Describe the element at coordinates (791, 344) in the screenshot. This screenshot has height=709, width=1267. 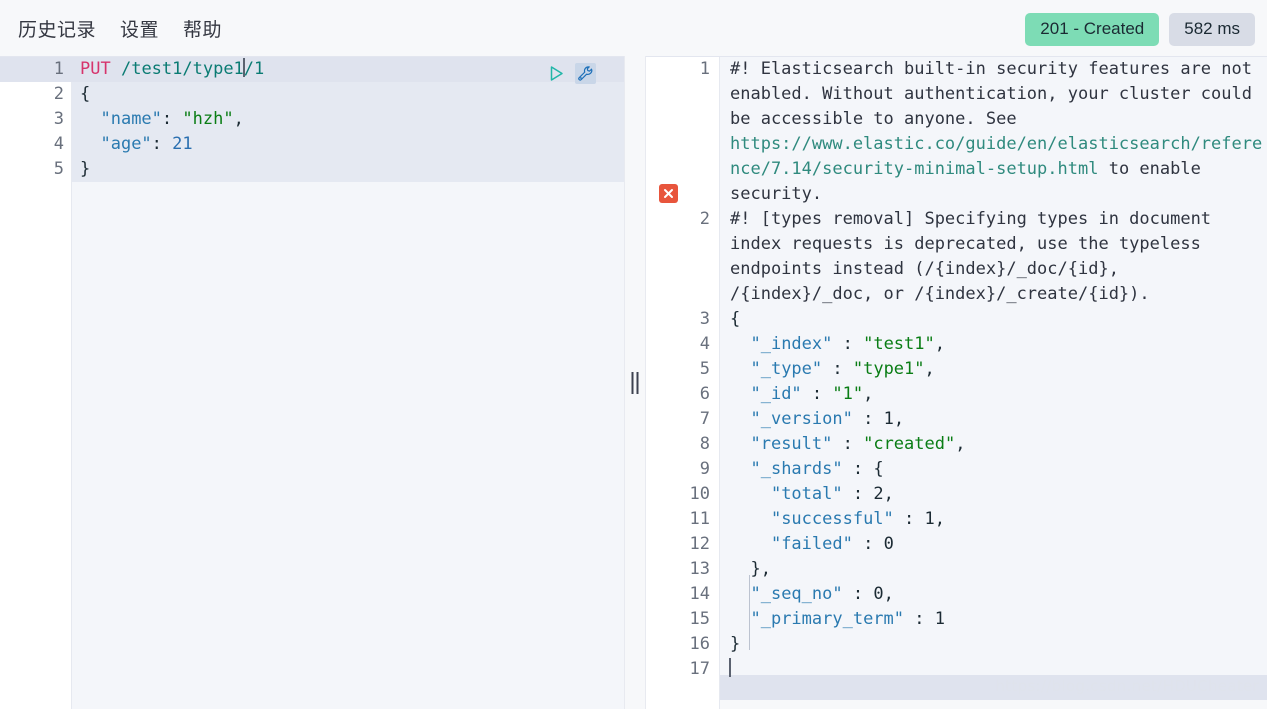
I see `json-key: "_index"` at that location.